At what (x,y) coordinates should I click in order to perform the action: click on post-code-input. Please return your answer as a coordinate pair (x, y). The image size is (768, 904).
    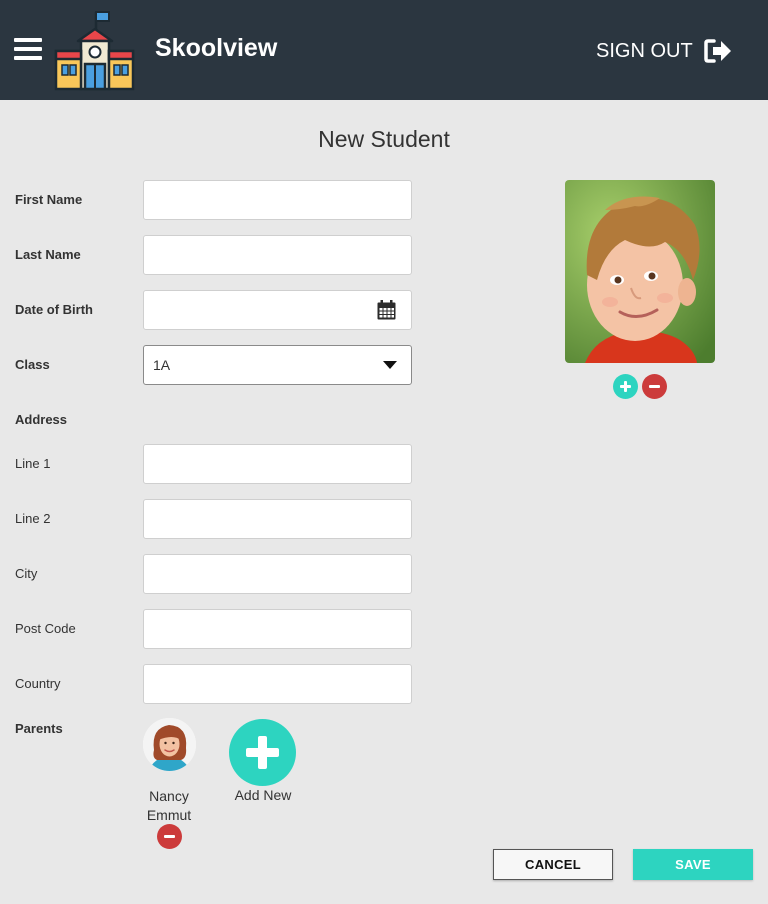
    Looking at the image, I should click on (277, 629).